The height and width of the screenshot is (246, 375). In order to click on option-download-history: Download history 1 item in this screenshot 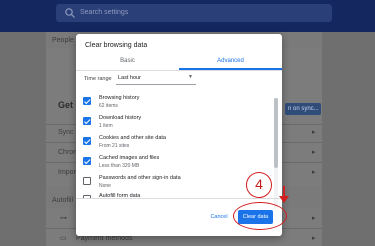, I will do `click(175, 124)`.